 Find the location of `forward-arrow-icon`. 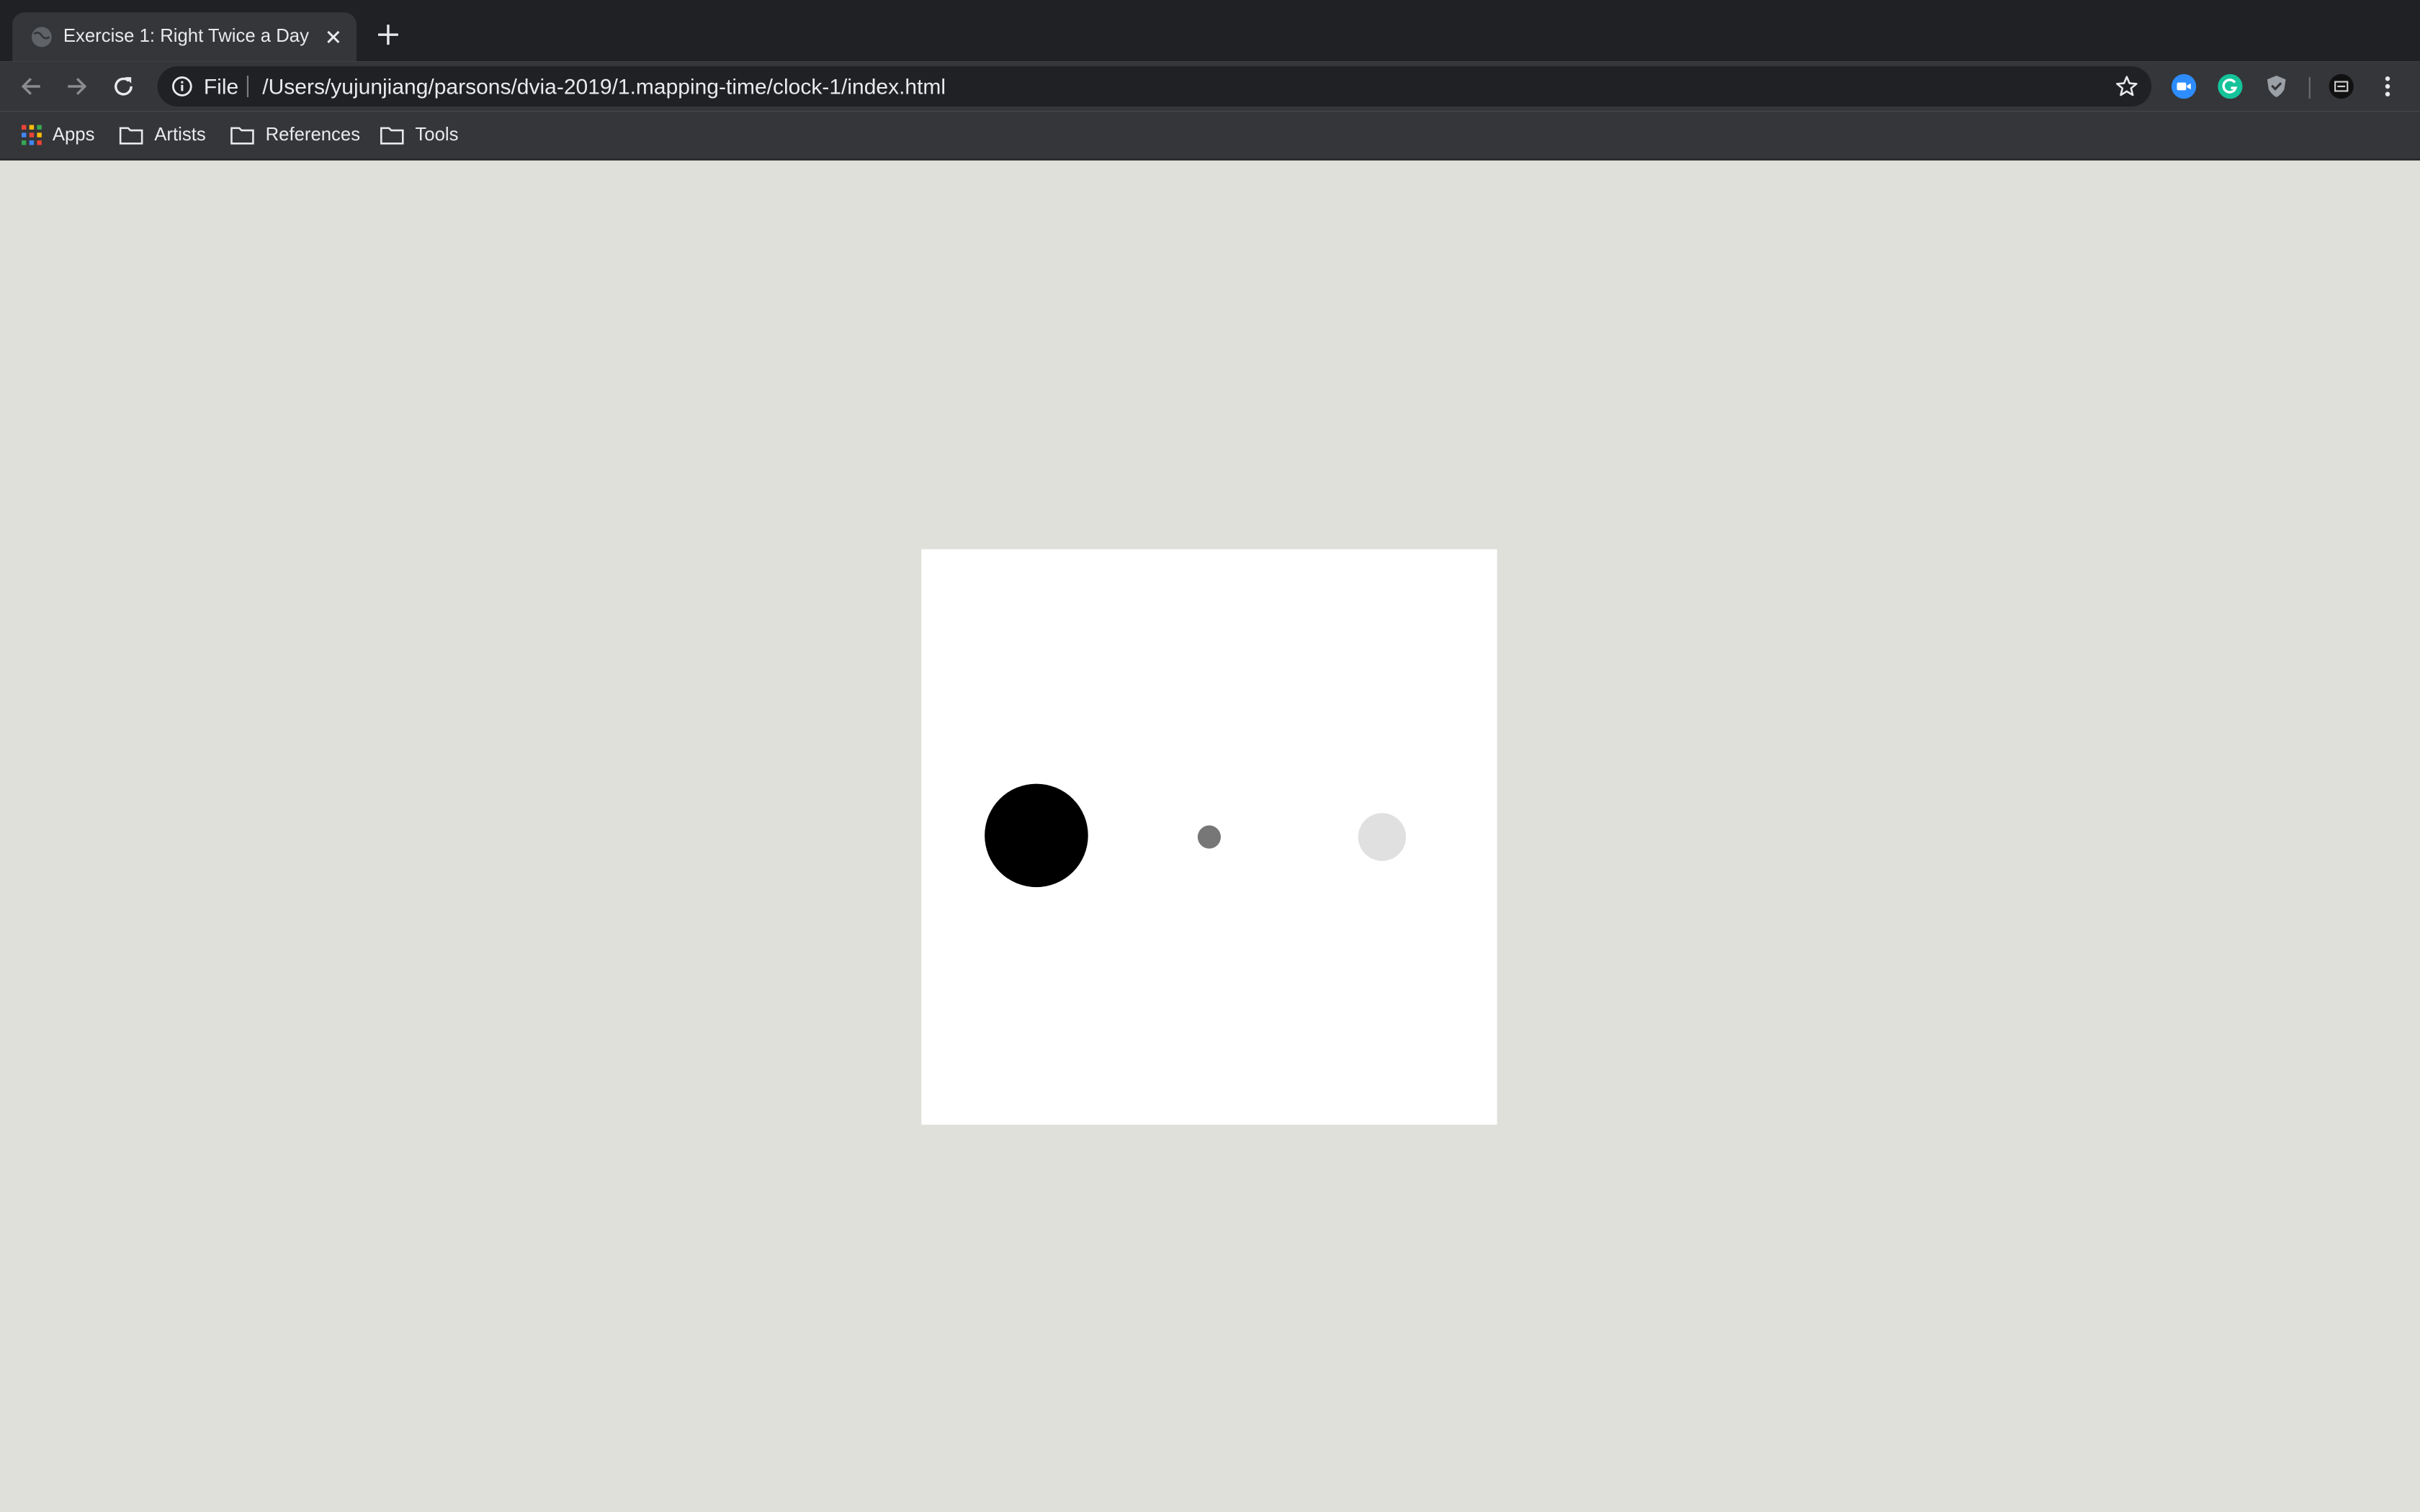

forward-arrow-icon is located at coordinates (77, 87).